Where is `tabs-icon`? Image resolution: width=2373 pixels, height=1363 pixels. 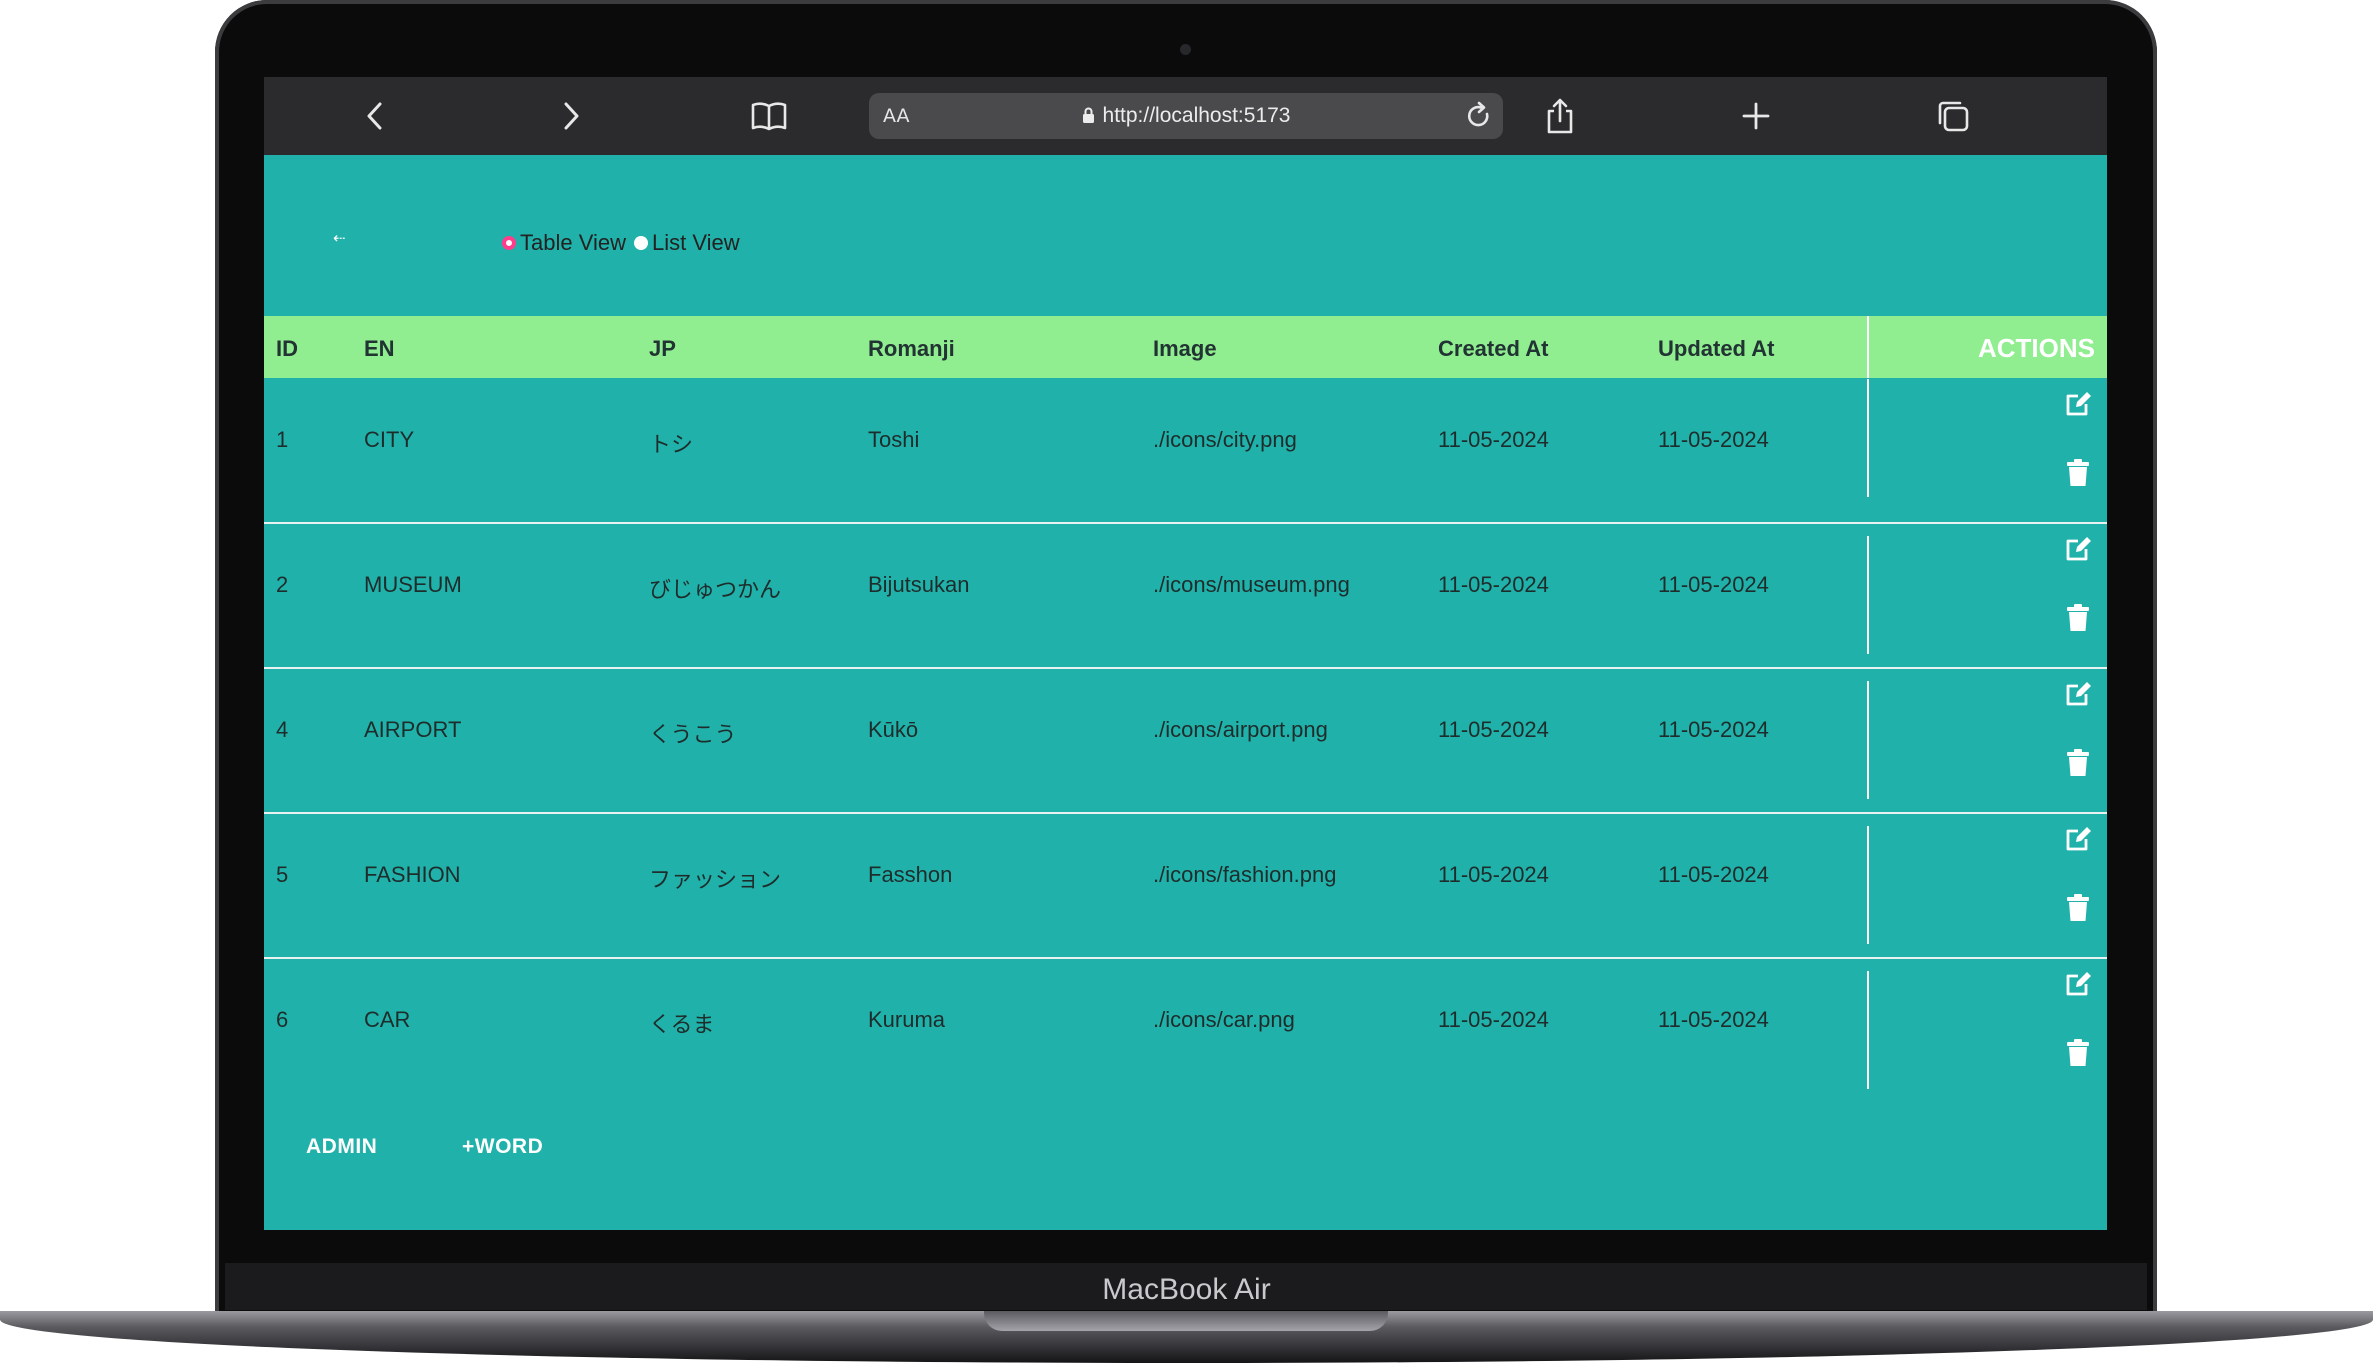
tabs-icon is located at coordinates (1953, 116).